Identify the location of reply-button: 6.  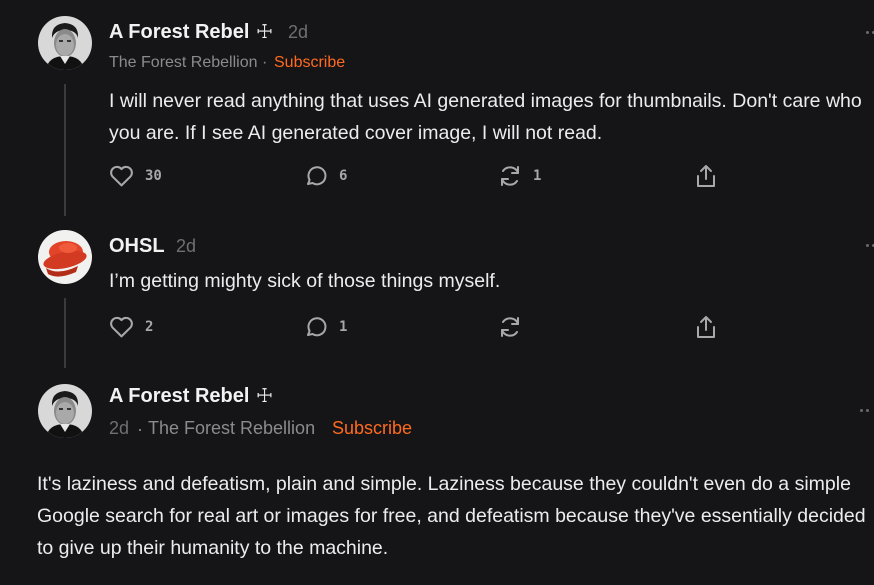
(325, 176).